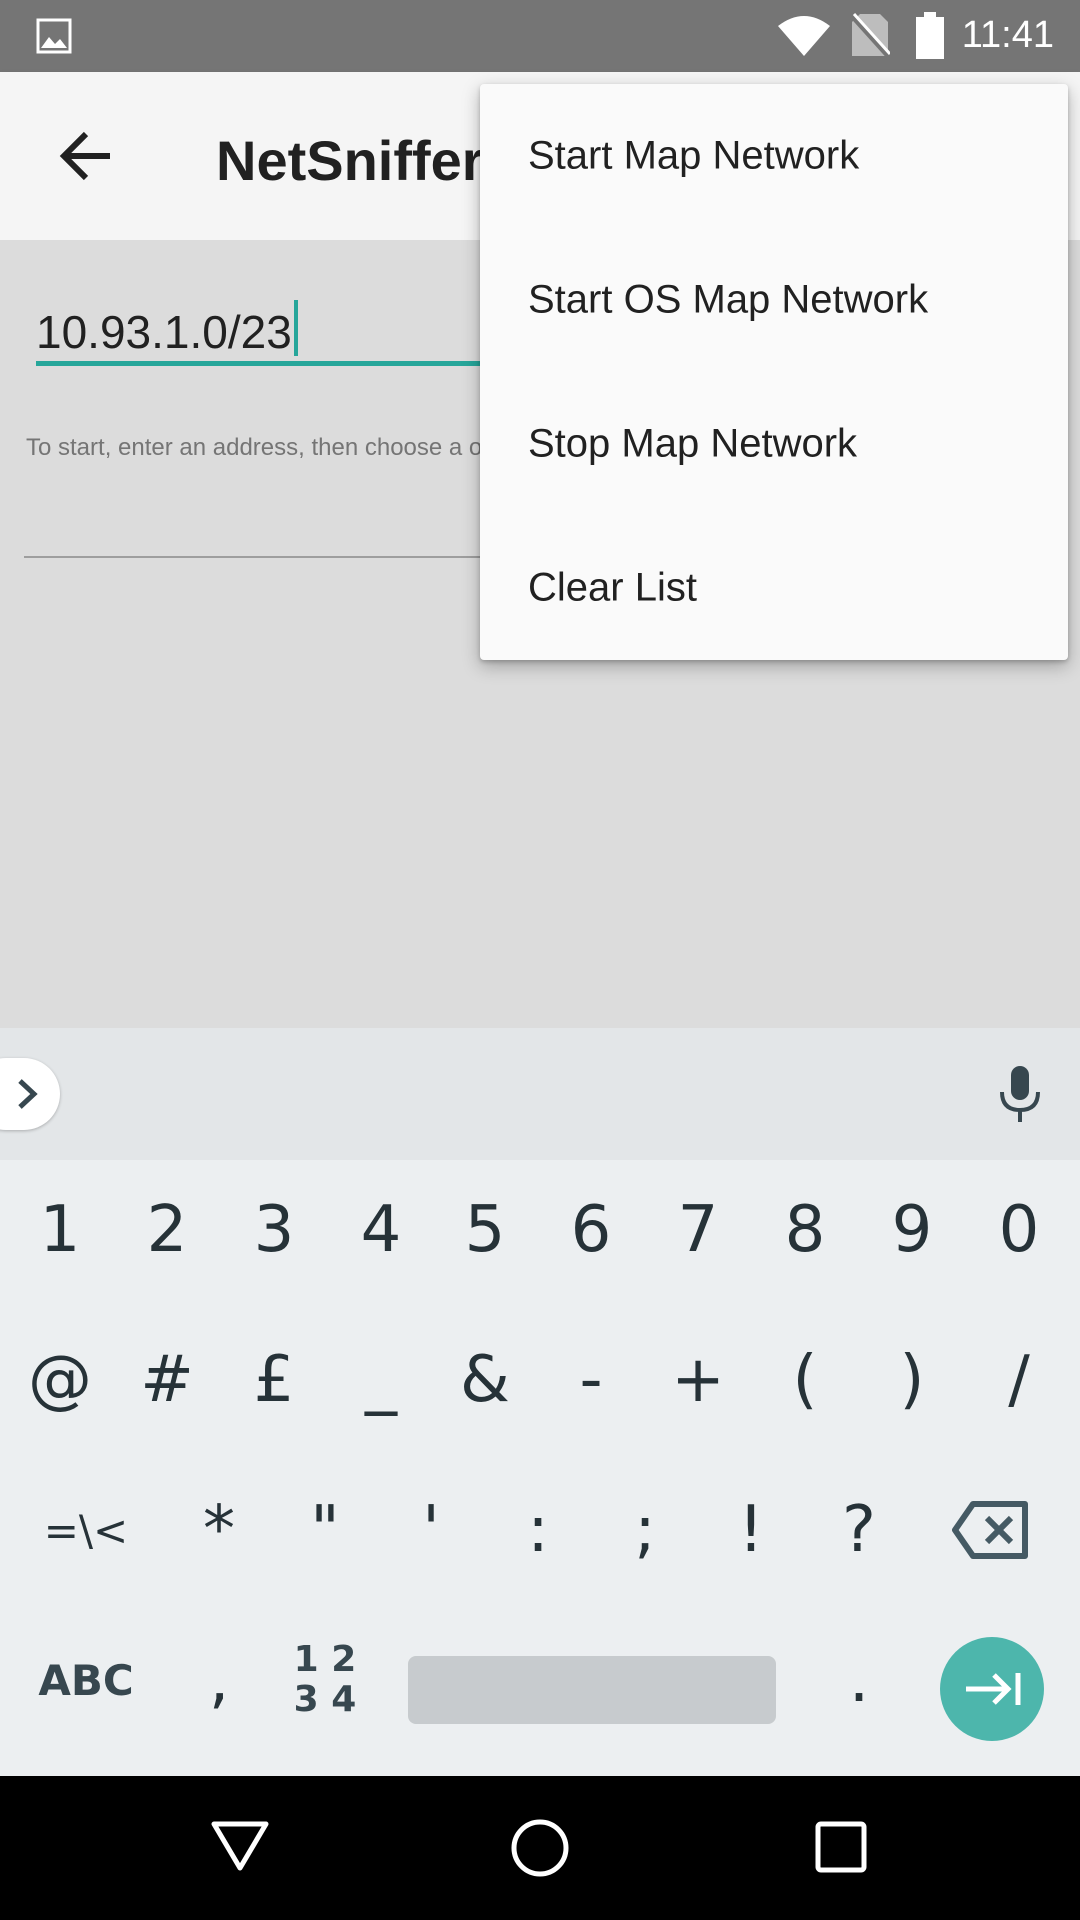 This screenshot has height=1920, width=1080. Describe the element at coordinates (28, 1094) in the screenshot. I see `chevron-right-icon` at that location.